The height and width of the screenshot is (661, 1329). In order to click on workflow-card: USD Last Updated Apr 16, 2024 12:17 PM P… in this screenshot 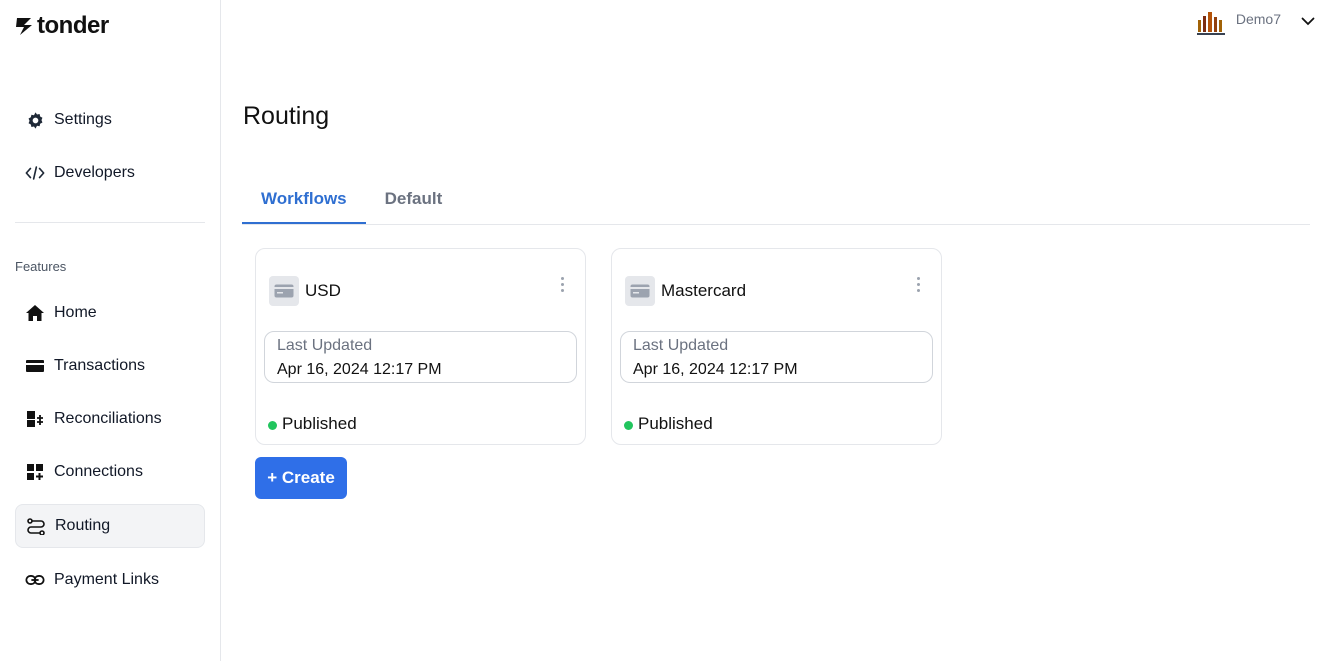, I will do `click(420, 346)`.